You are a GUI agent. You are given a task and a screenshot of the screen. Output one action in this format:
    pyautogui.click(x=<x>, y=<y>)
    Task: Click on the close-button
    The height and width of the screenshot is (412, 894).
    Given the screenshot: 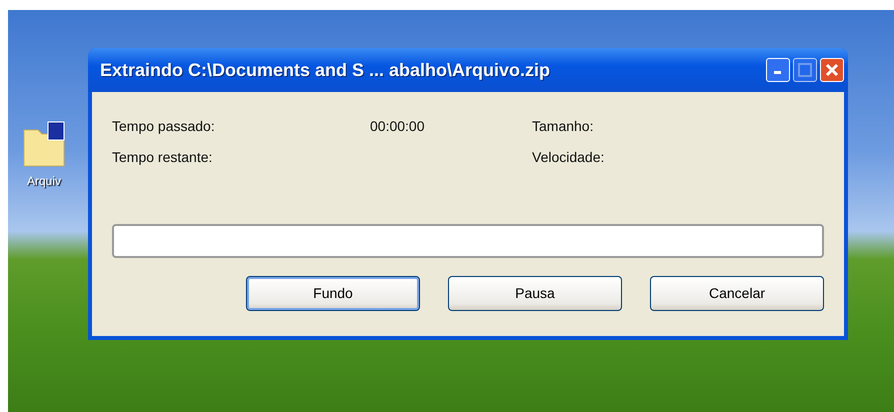 What is the action you would take?
    pyautogui.click(x=832, y=70)
    